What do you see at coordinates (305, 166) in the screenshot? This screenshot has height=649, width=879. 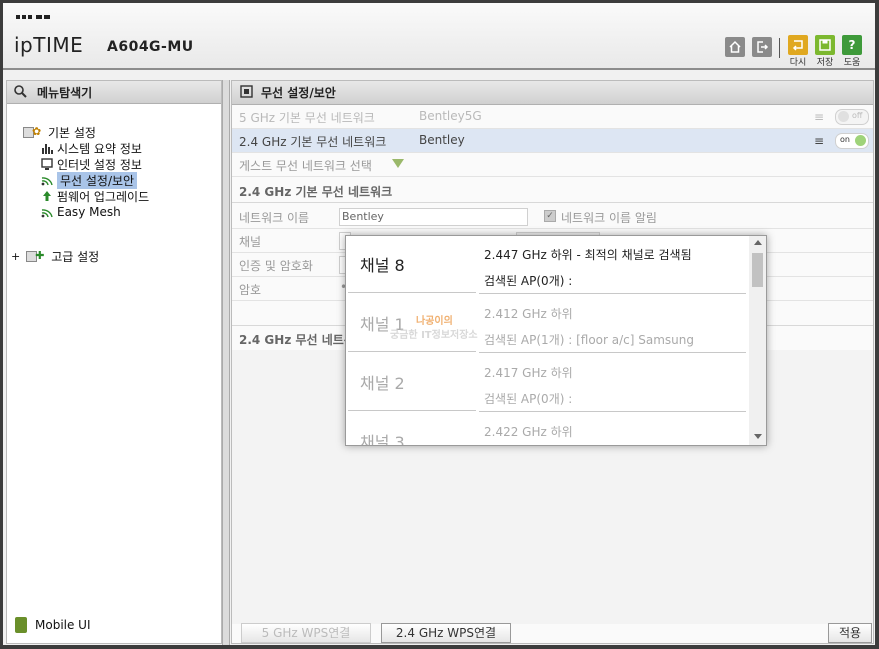 I see `guest-select-label: 게스트 무선 네트워크 선택` at bounding box center [305, 166].